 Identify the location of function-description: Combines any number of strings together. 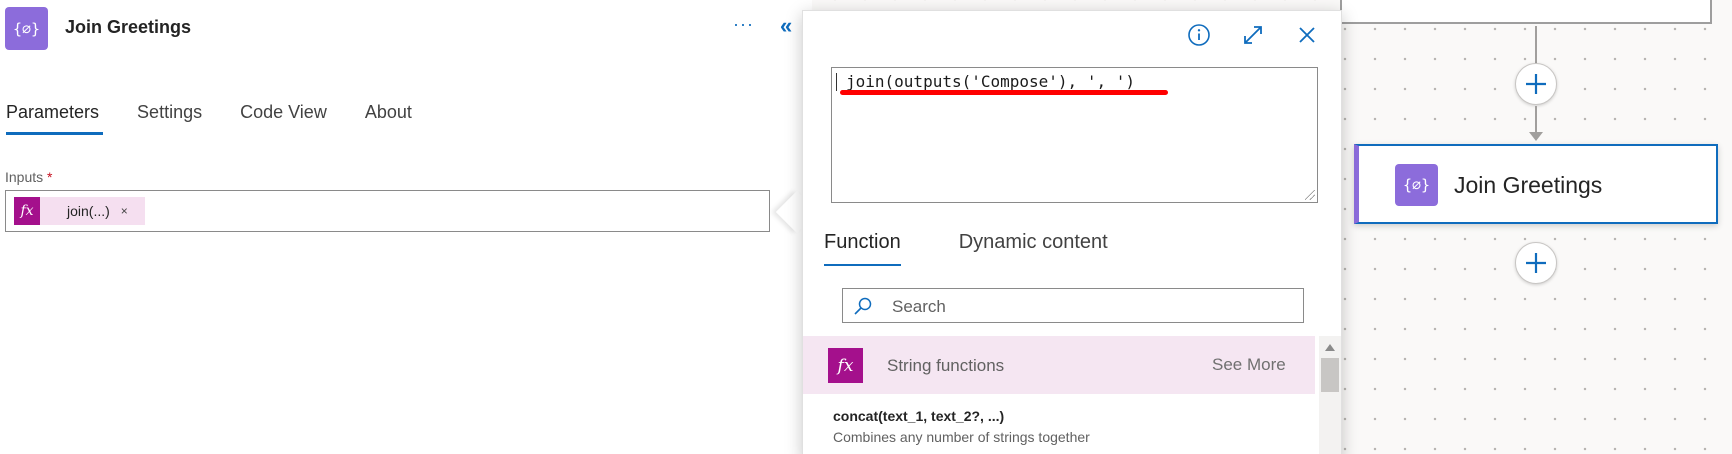
(961, 437).